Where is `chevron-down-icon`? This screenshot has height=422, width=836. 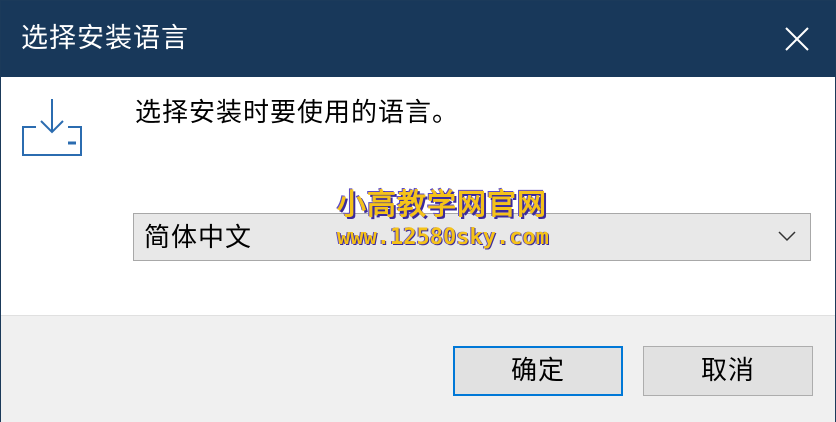
chevron-down-icon is located at coordinates (787, 236).